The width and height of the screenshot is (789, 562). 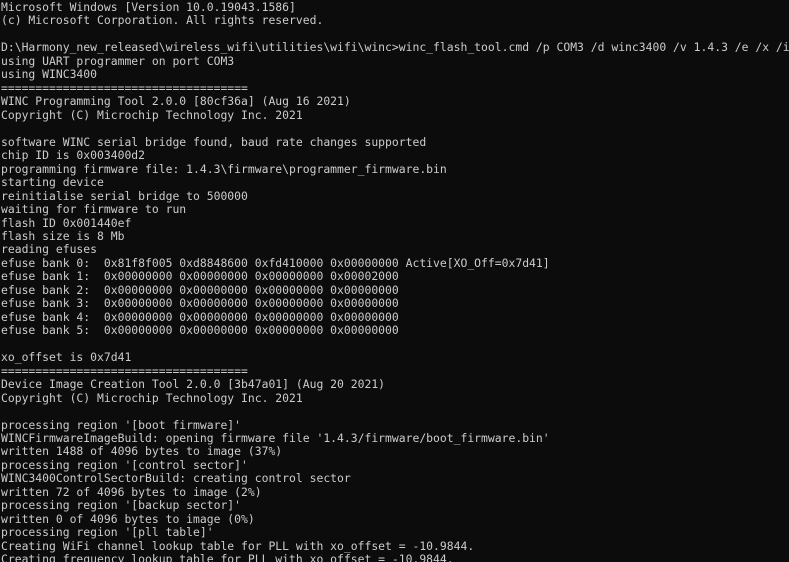 What do you see at coordinates (49, 249) in the screenshot?
I see `terminal-line: reading efuses` at bounding box center [49, 249].